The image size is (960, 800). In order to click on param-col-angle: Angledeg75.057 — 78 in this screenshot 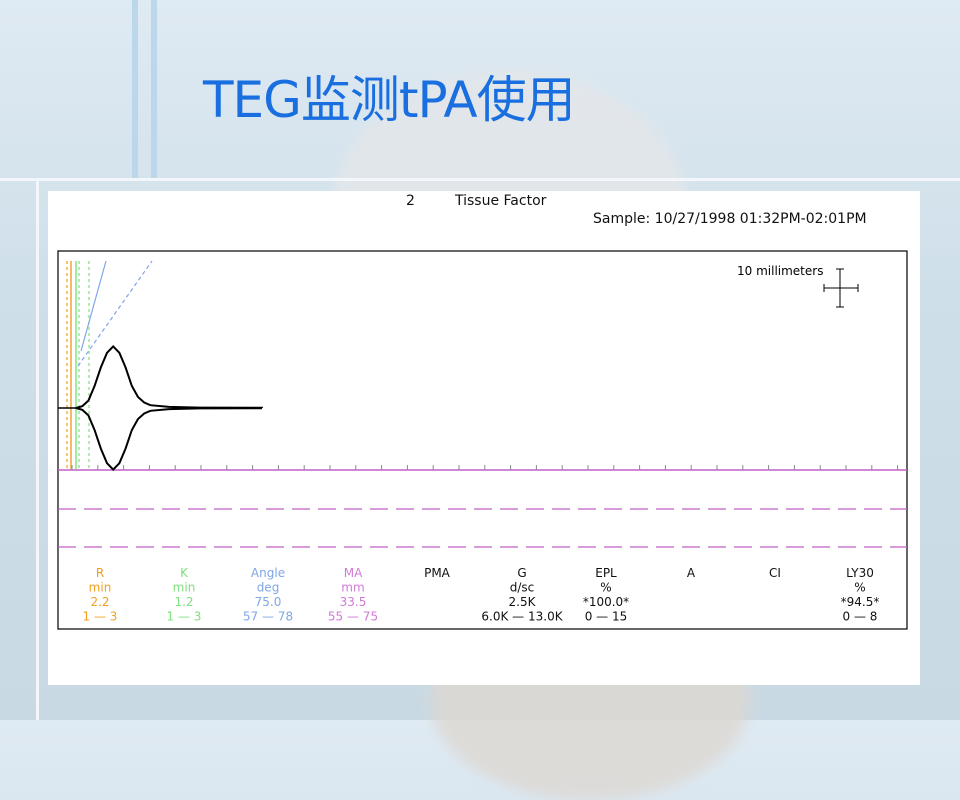, I will do `click(268, 595)`.